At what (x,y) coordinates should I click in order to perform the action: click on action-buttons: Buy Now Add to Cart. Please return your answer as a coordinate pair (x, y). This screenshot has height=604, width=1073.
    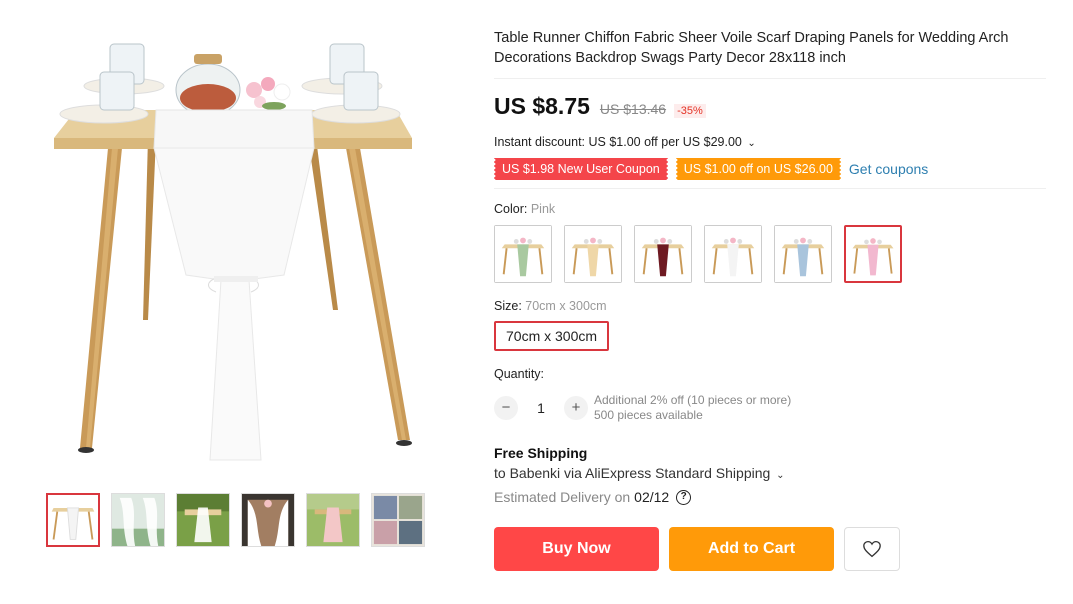
    Looking at the image, I should click on (770, 549).